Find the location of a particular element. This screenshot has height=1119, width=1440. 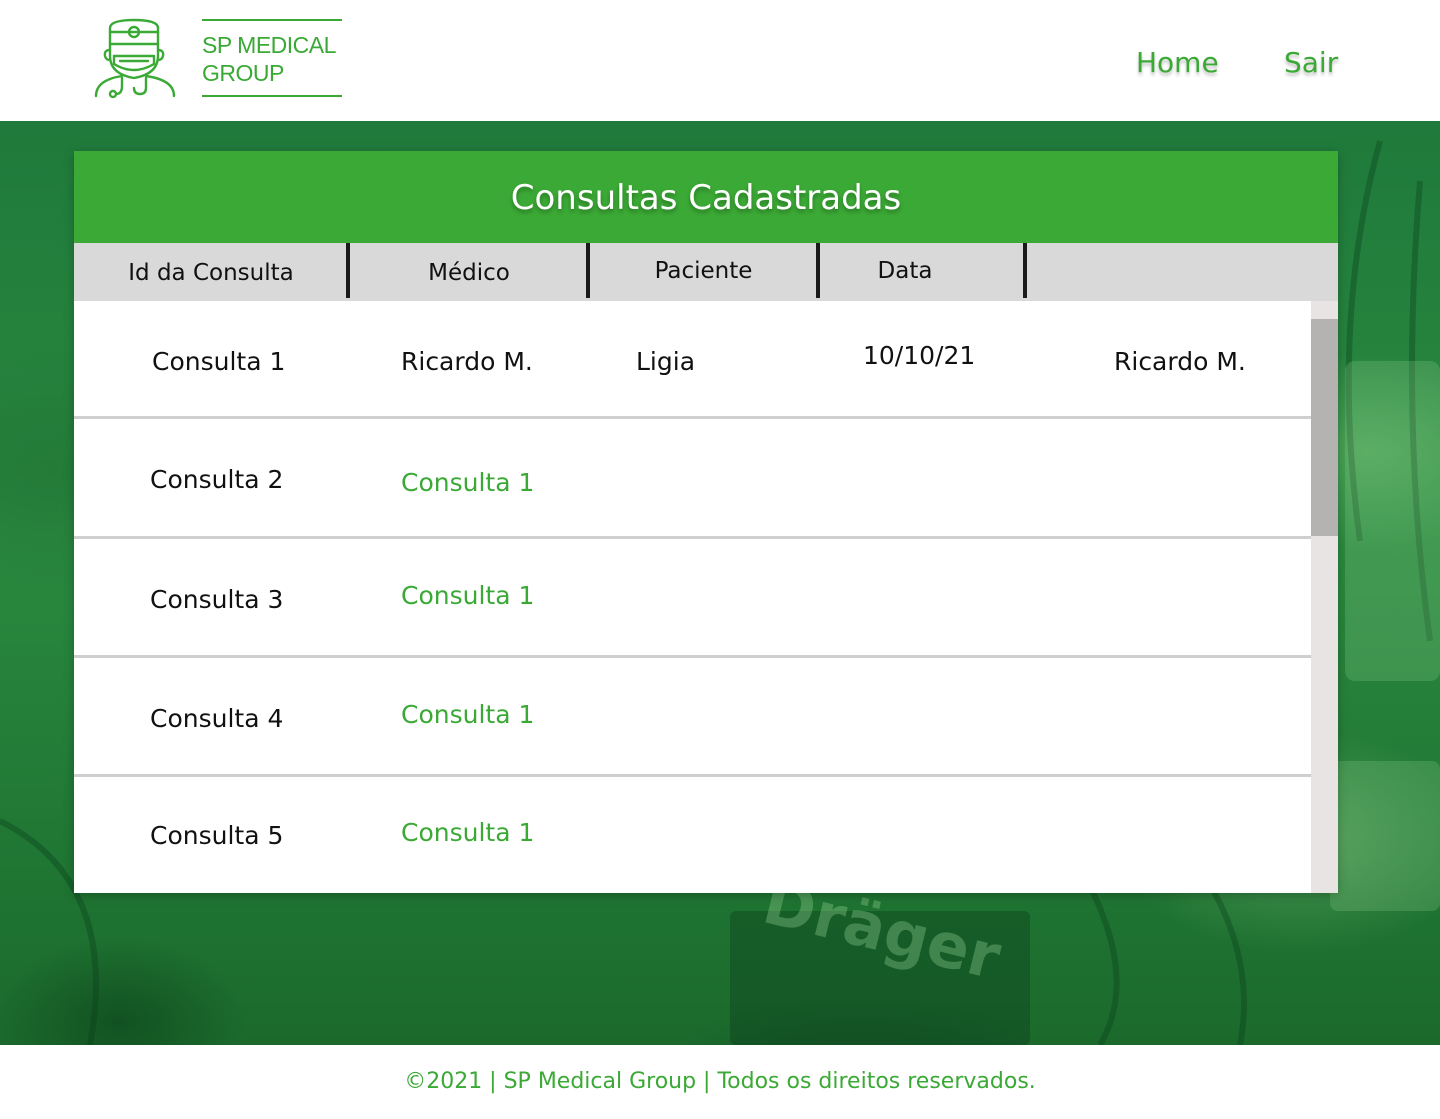

nav-home-link: Home is located at coordinates (1177, 62).